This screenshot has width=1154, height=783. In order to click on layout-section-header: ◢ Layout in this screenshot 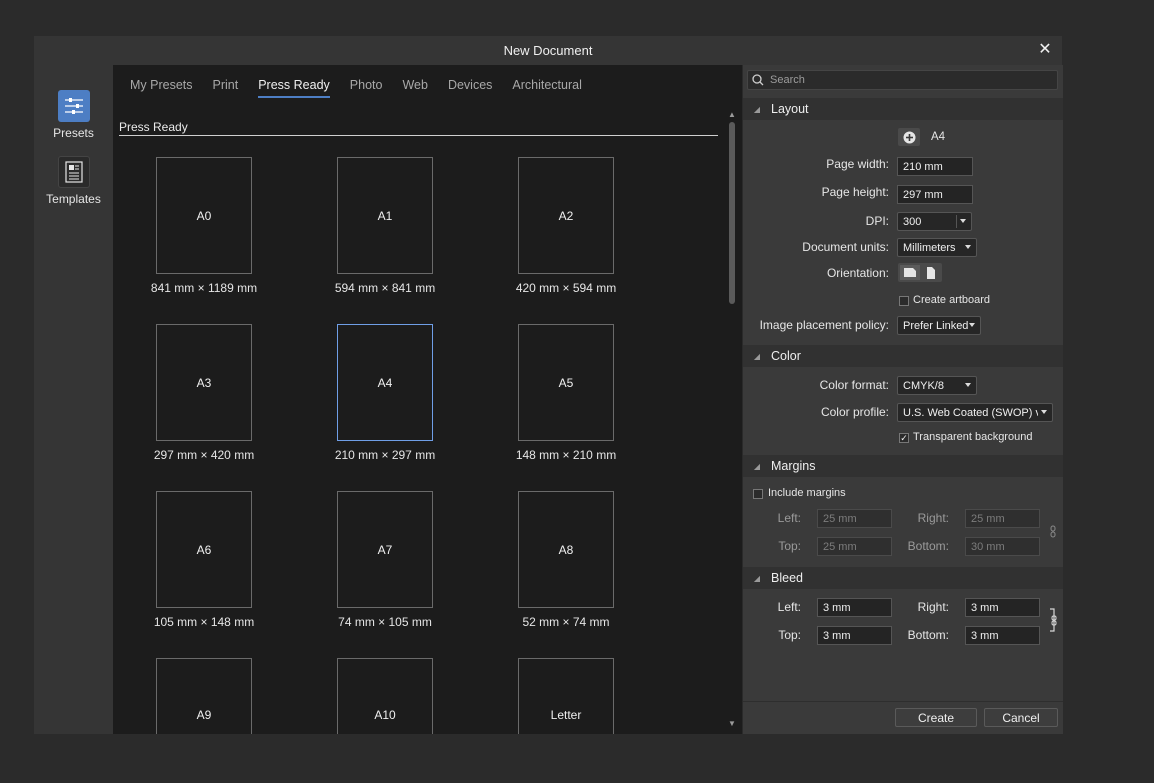, I will do `click(903, 109)`.